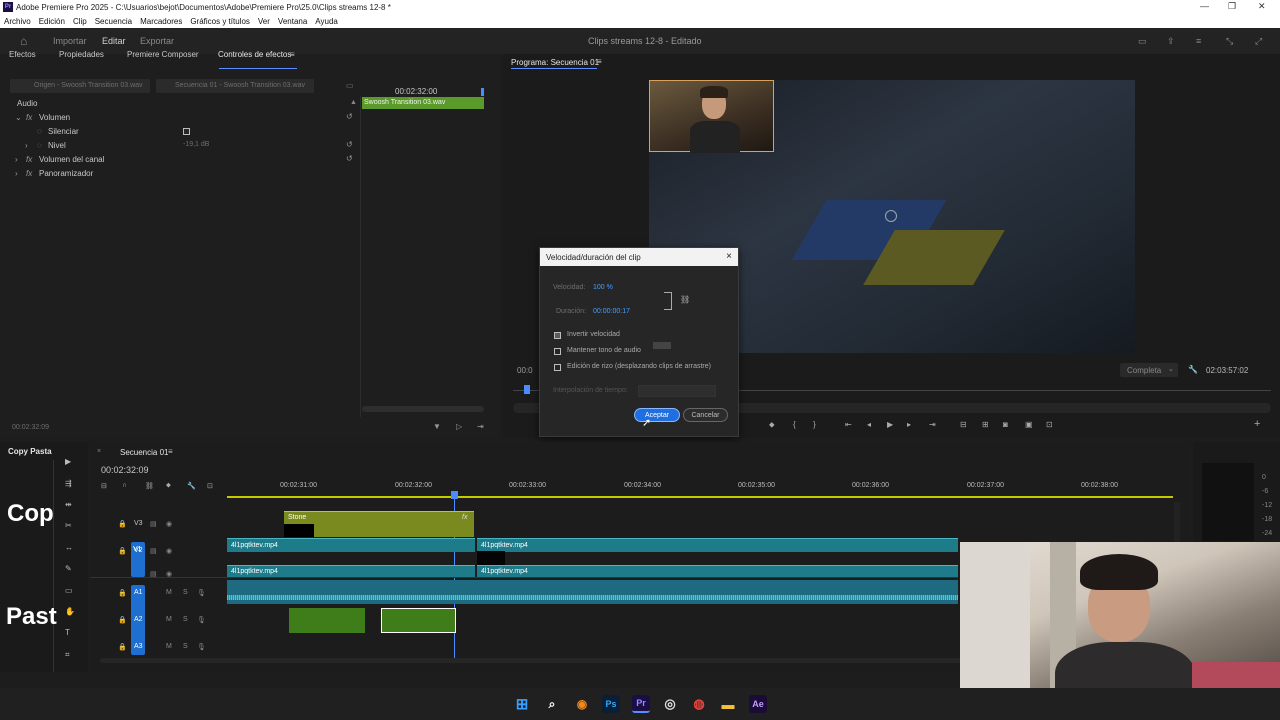  I want to click on lock-a1-icon: 🔒, so click(122, 593).